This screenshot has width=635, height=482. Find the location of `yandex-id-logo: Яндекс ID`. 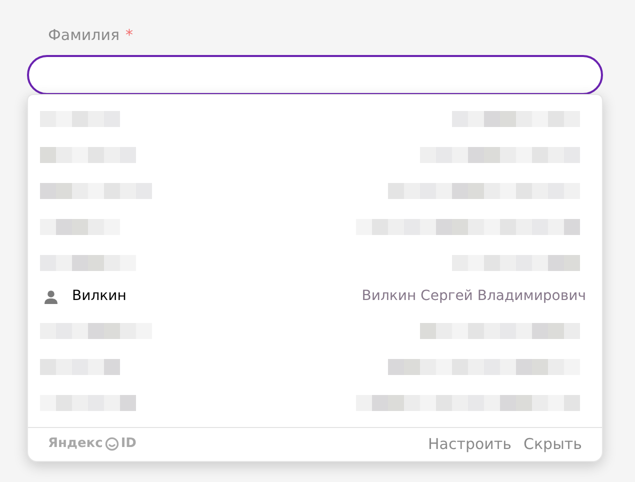

yandex-id-logo: Яндекс ID is located at coordinates (92, 444).